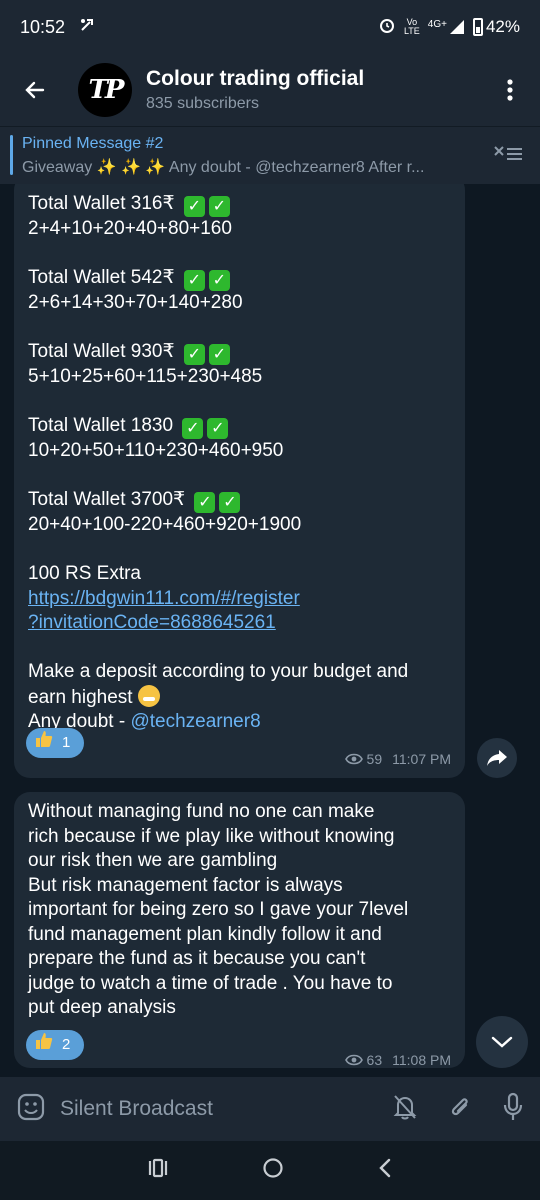 The image size is (540, 1200). I want to click on chevron-left-icon, so click(385, 1168).